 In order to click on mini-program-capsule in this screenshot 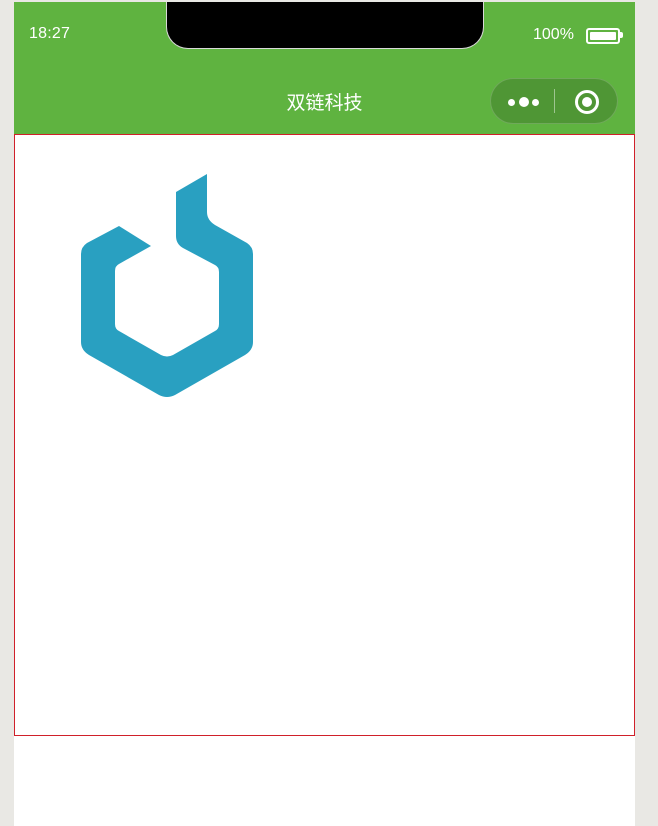, I will do `click(554, 101)`.